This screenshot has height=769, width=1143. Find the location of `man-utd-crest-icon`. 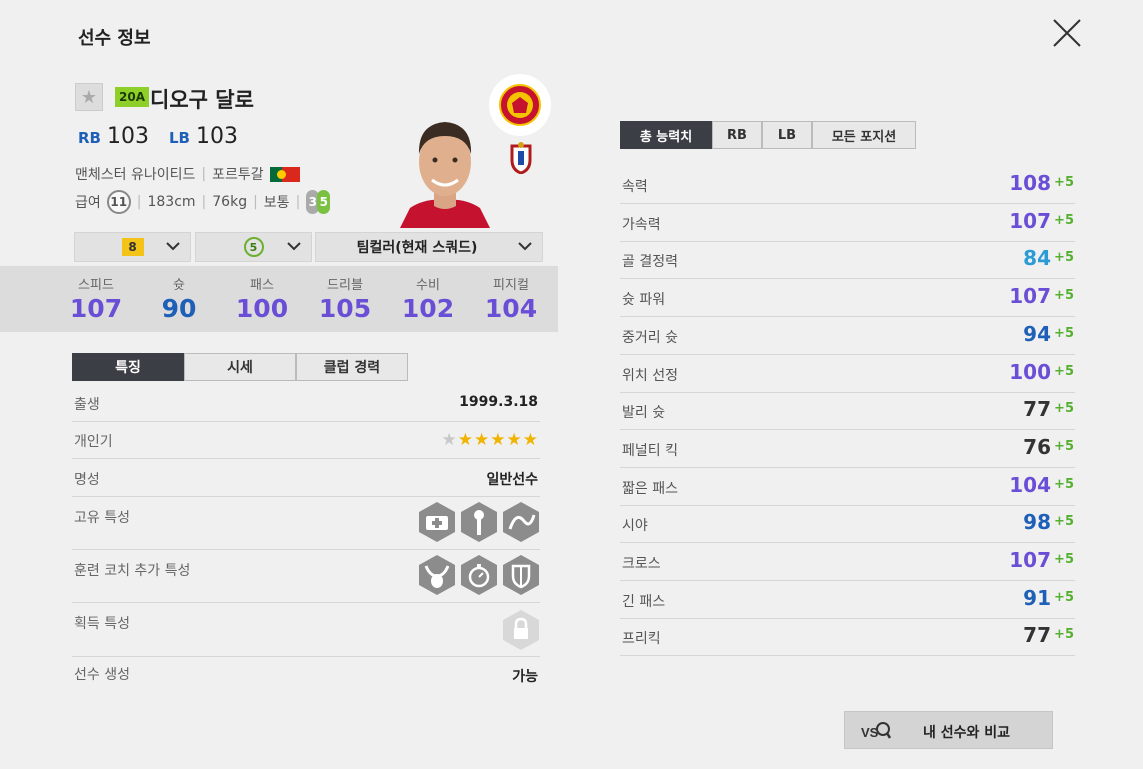

man-utd-crest-icon is located at coordinates (520, 105).